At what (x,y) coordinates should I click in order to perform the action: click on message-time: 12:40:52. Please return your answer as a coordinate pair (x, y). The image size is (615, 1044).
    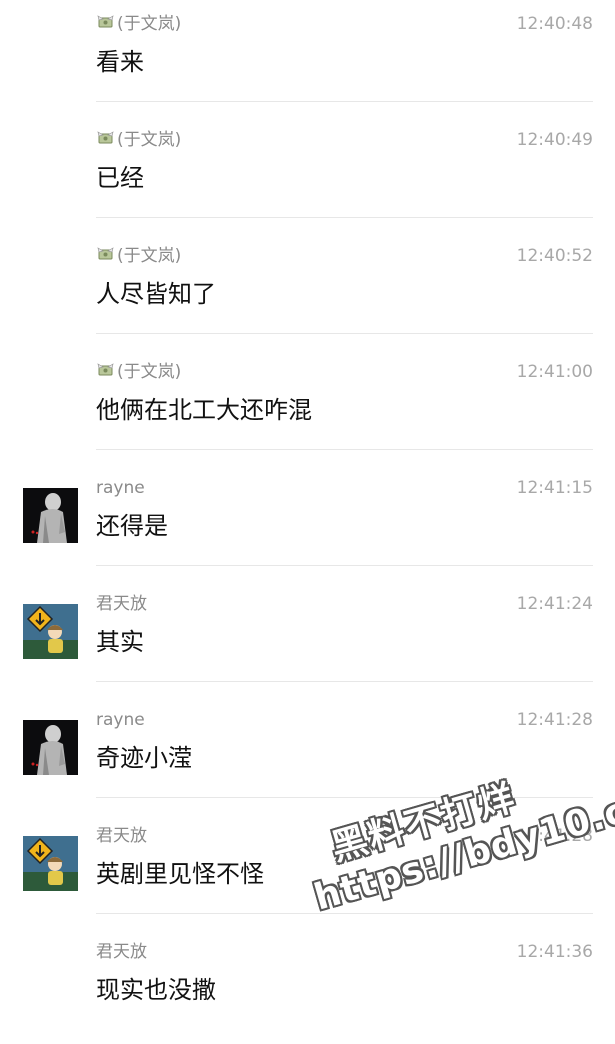
    Looking at the image, I should click on (554, 256).